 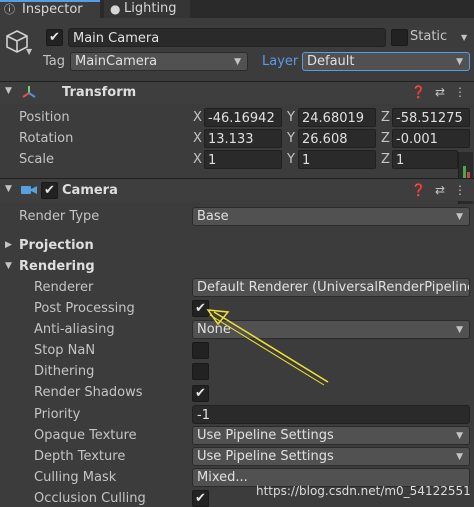 I want to click on occlusion-culling-label: Occlusion Culling, so click(x=90, y=498).